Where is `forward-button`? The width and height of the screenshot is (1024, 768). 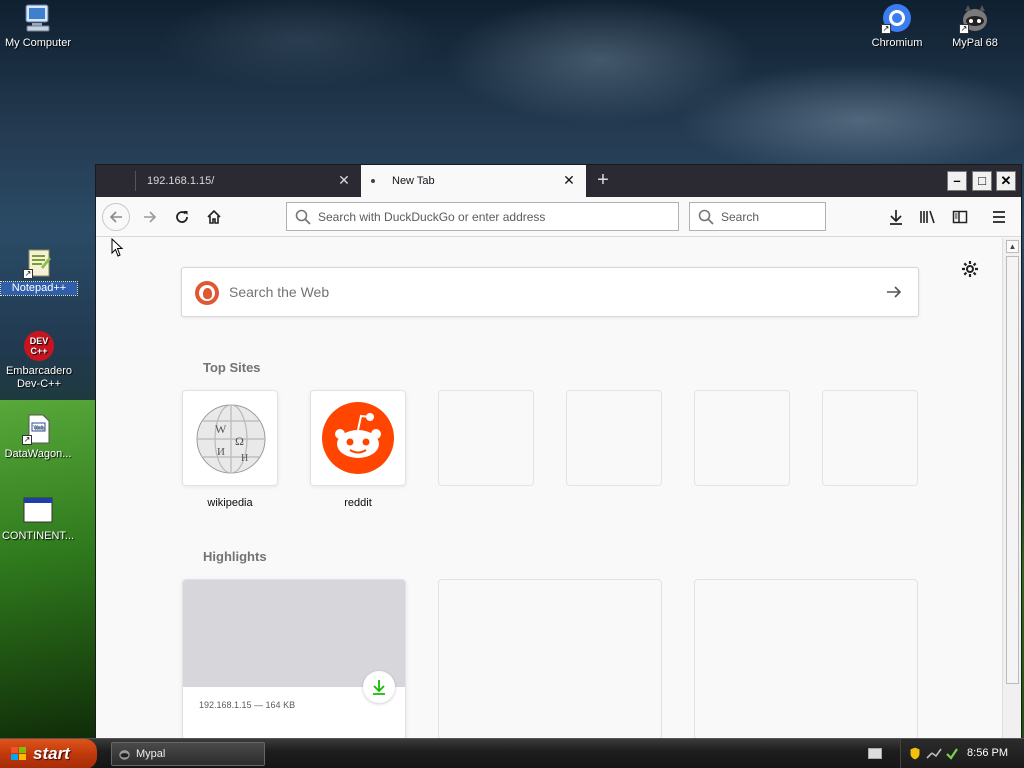
forward-button is located at coordinates (150, 217).